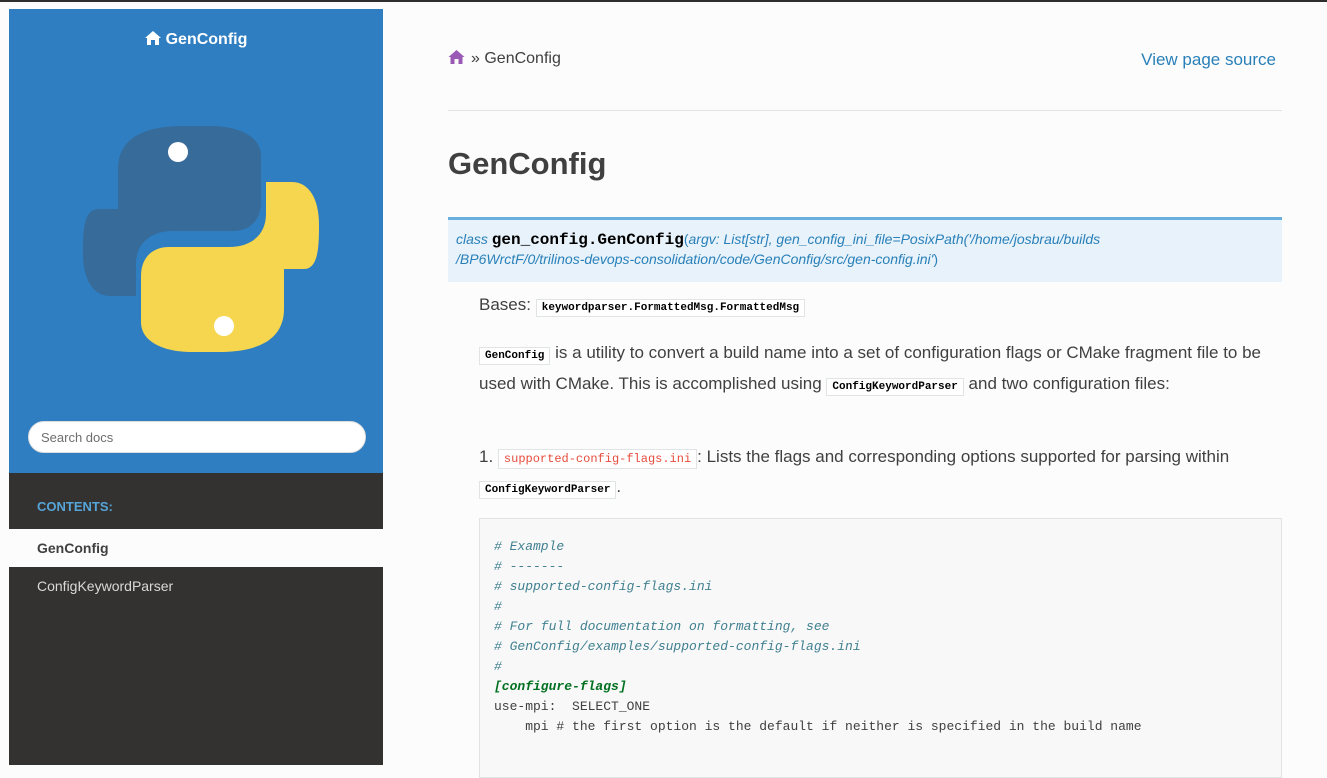  I want to click on header-divider, so click(865, 110).